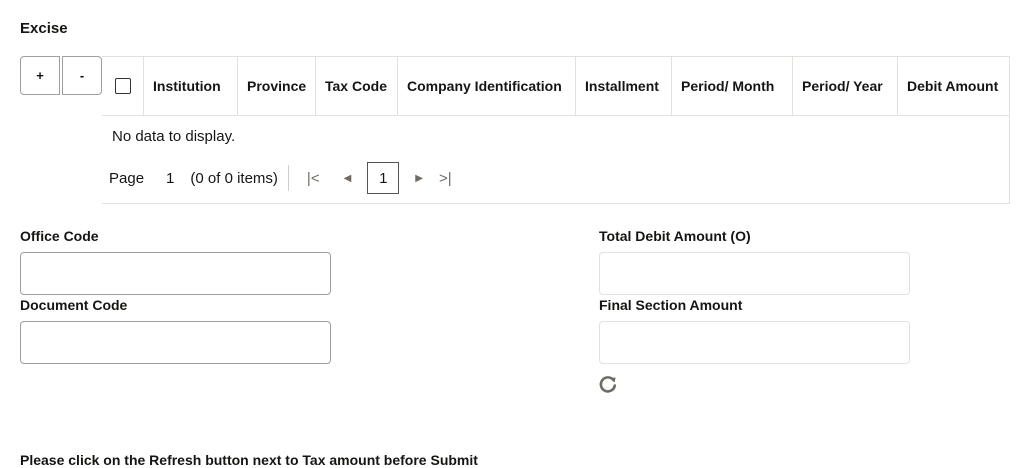  I want to click on office-code-input, so click(175, 273).